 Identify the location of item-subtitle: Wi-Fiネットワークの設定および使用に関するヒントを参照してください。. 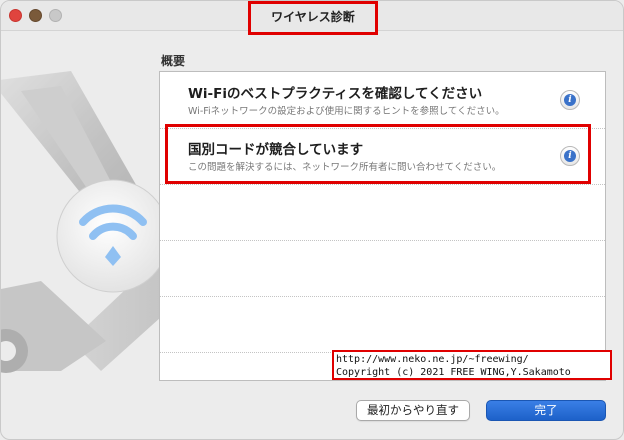
(346, 111).